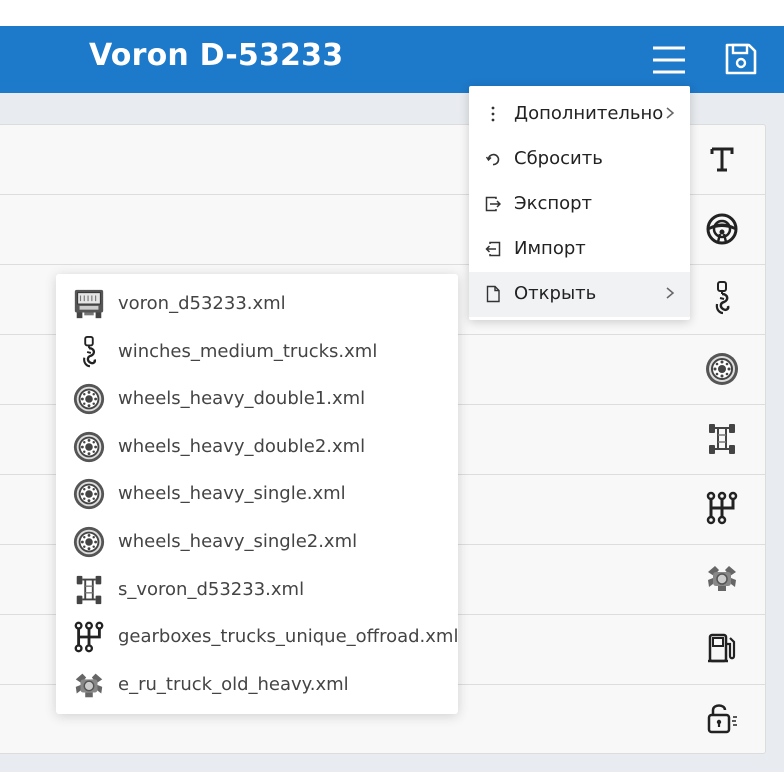  I want to click on menu-item-label: Экспорт, so click(553, 203).